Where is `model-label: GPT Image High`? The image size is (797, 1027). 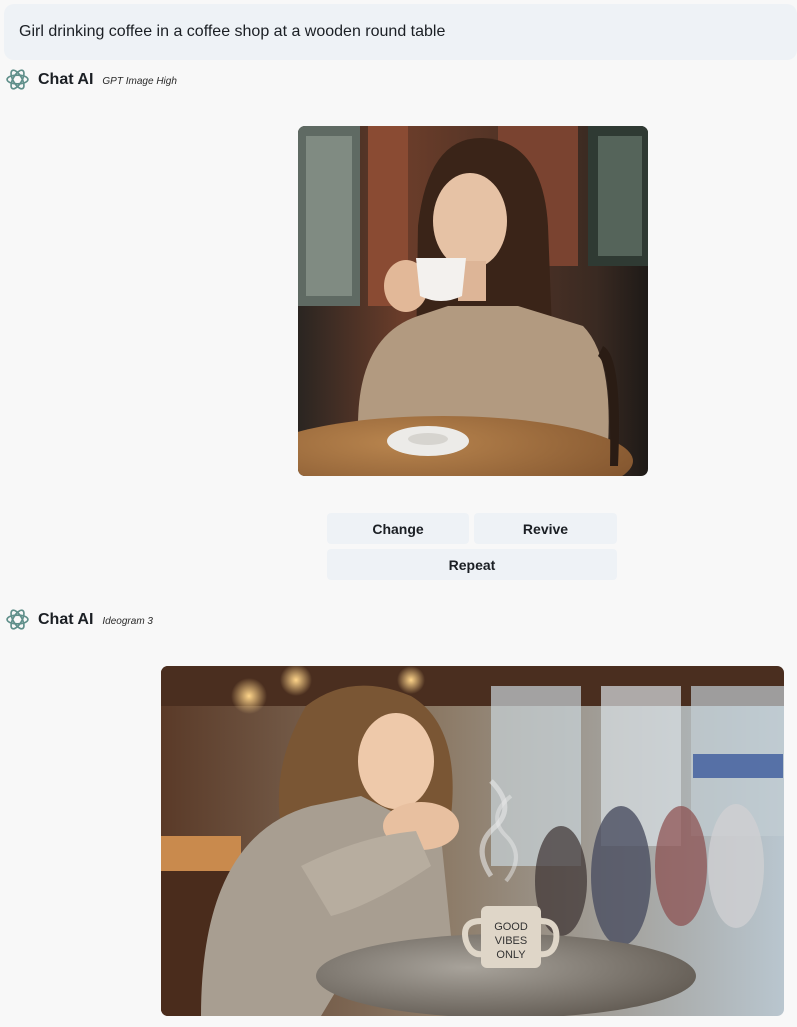 model-label: GPT Image High is located at coordinates (139, 81).